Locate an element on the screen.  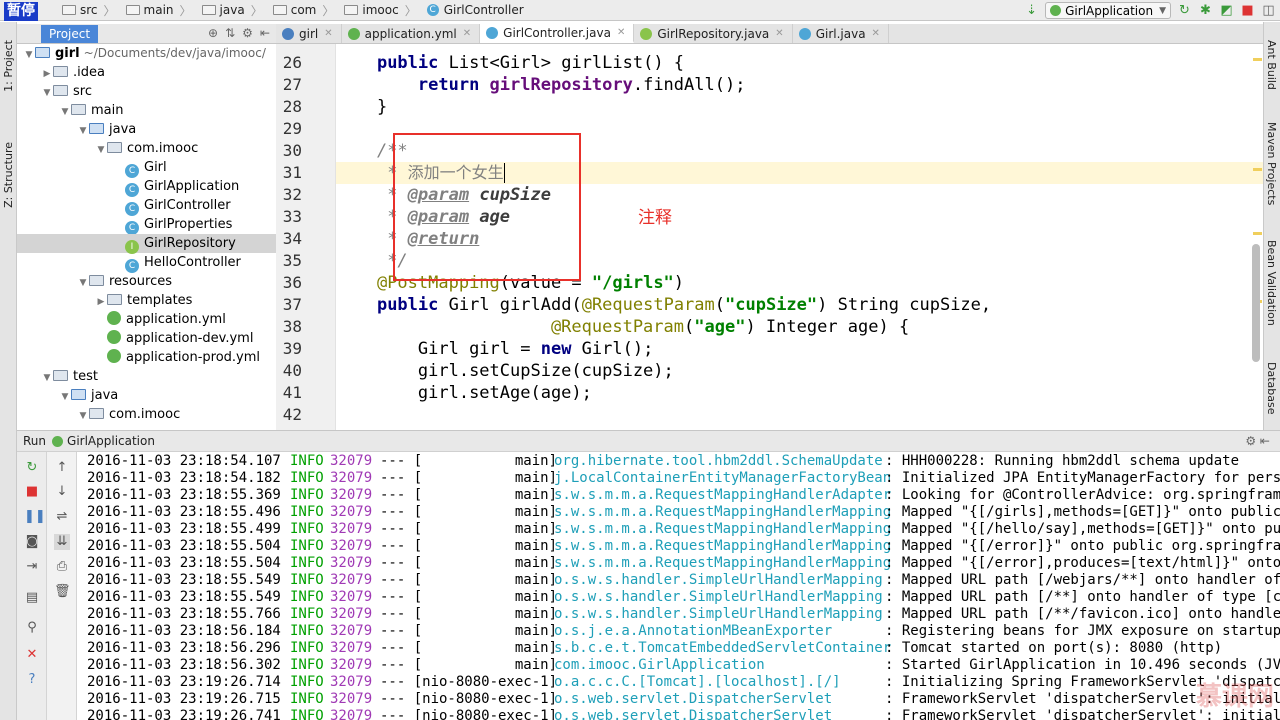
log-logger: o.s.j.e.a.AnnotationMBeanExporter is located at coordinates (693, 631).